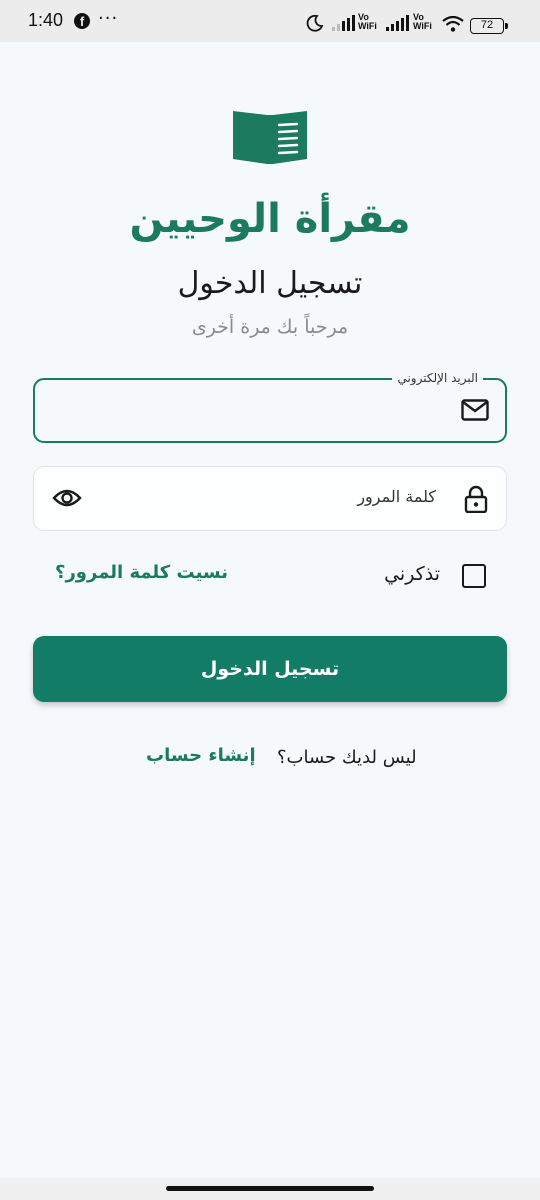  I want to click on no-account-text: ليس لديك حساب؟, so click(347, 757).